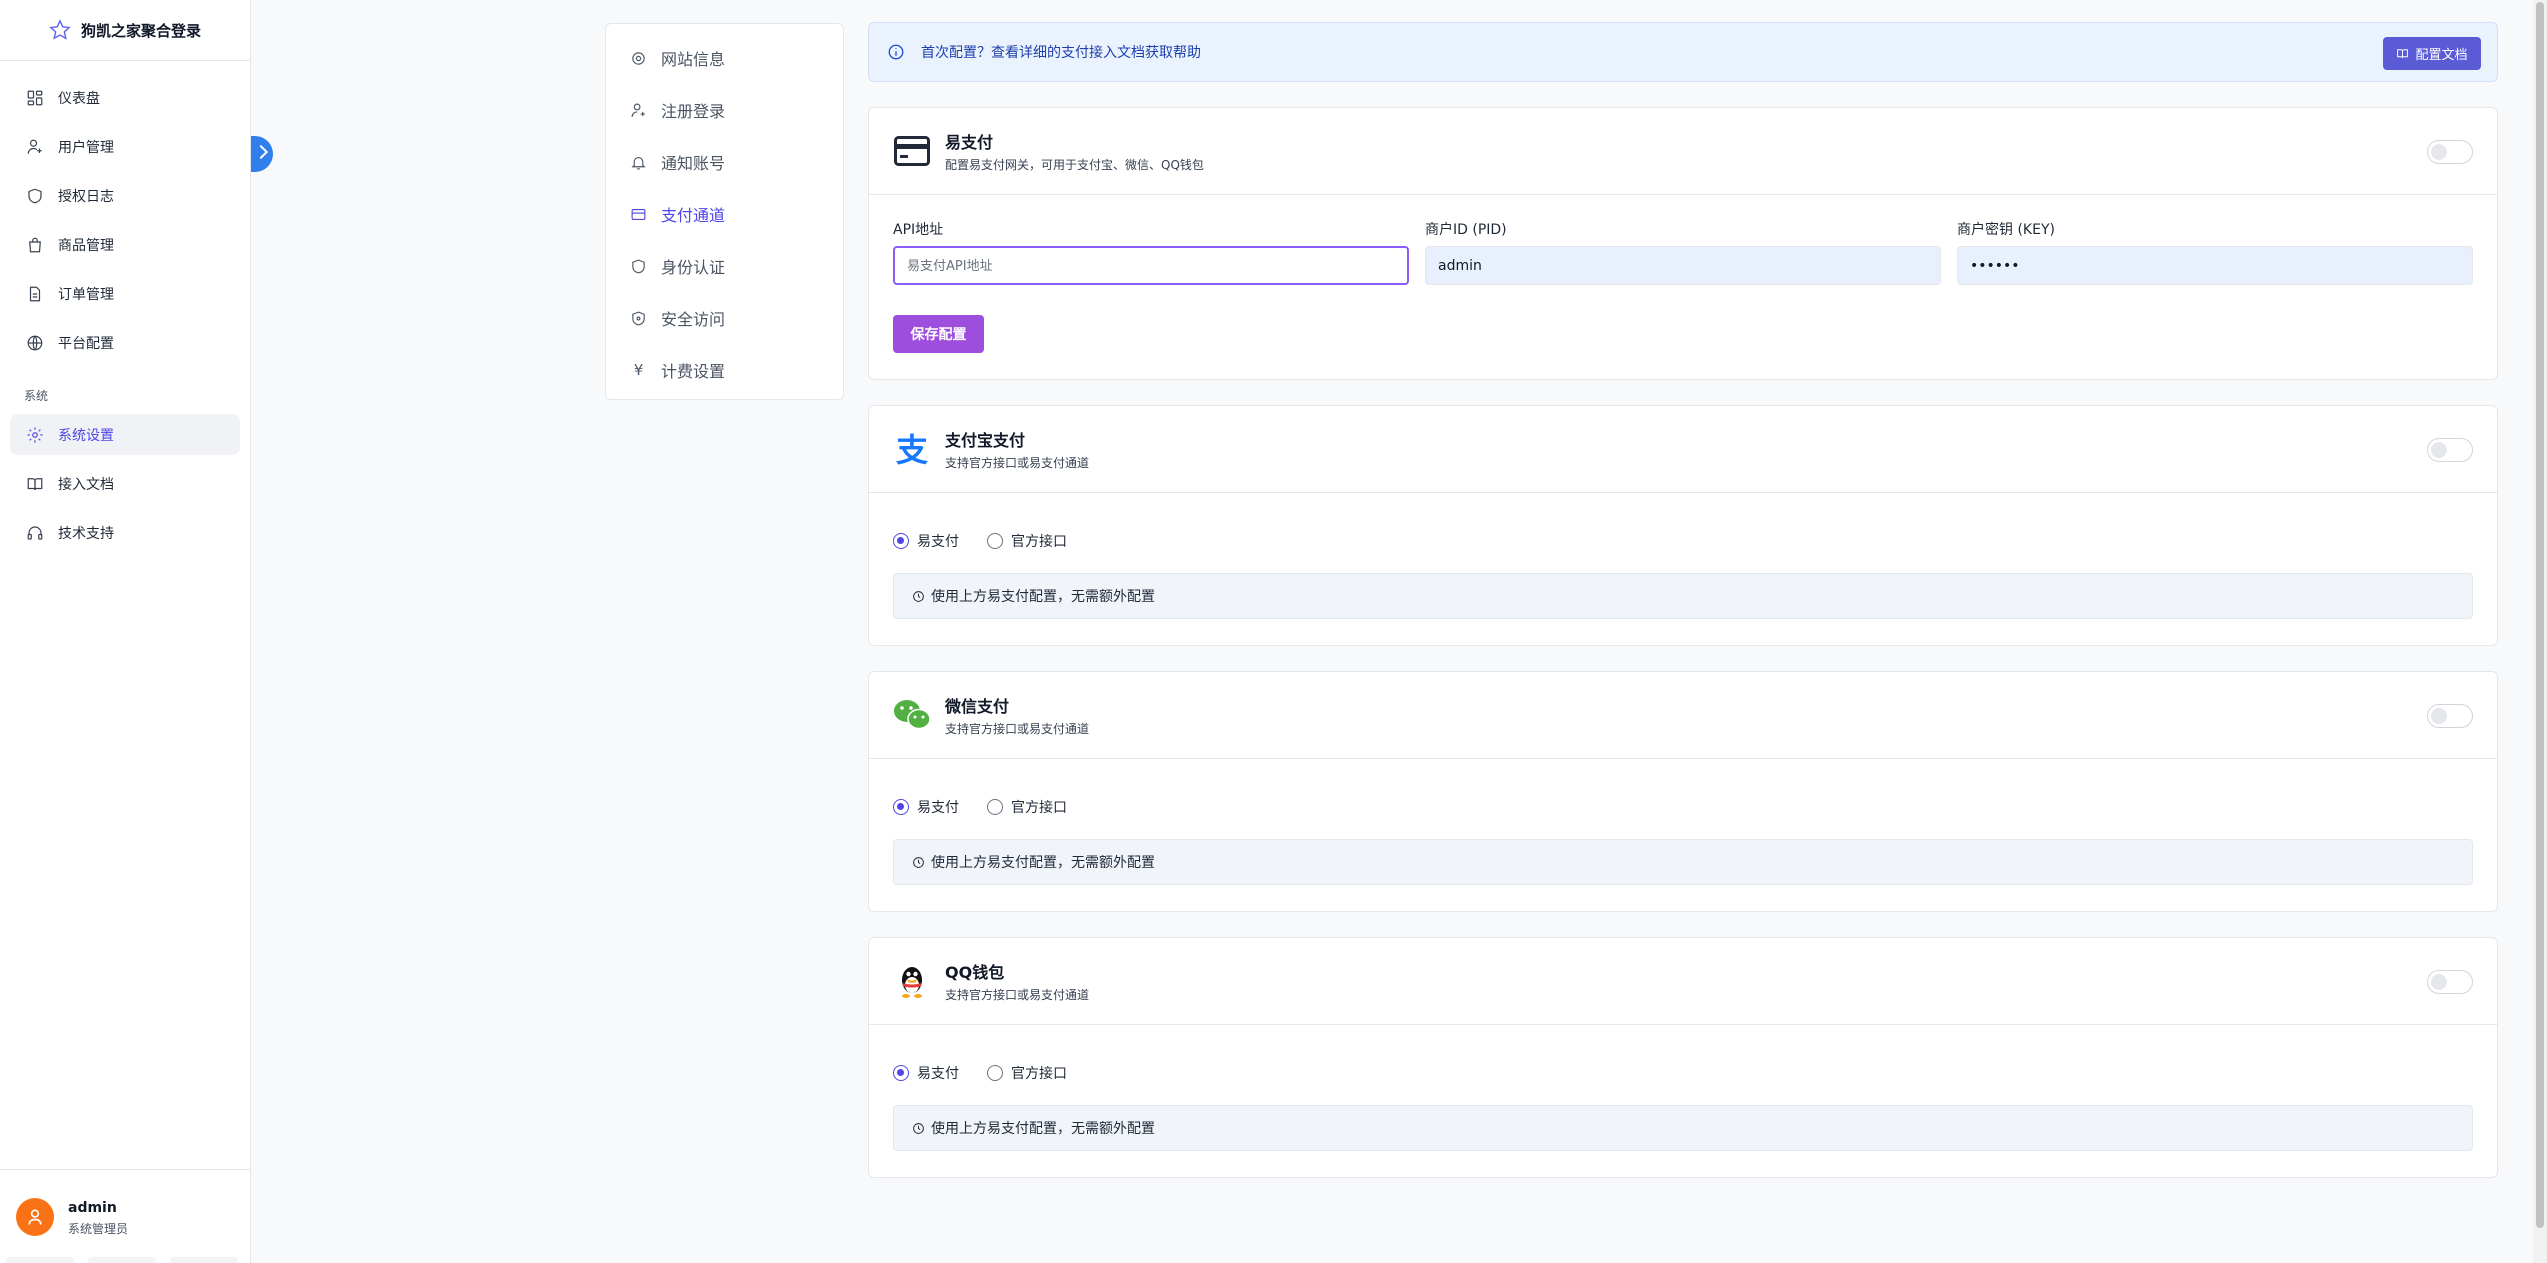  Describe the element at coordinates (125, 532) in the screenshot. I see `sidebar-item-support: 技术支持` at that location.